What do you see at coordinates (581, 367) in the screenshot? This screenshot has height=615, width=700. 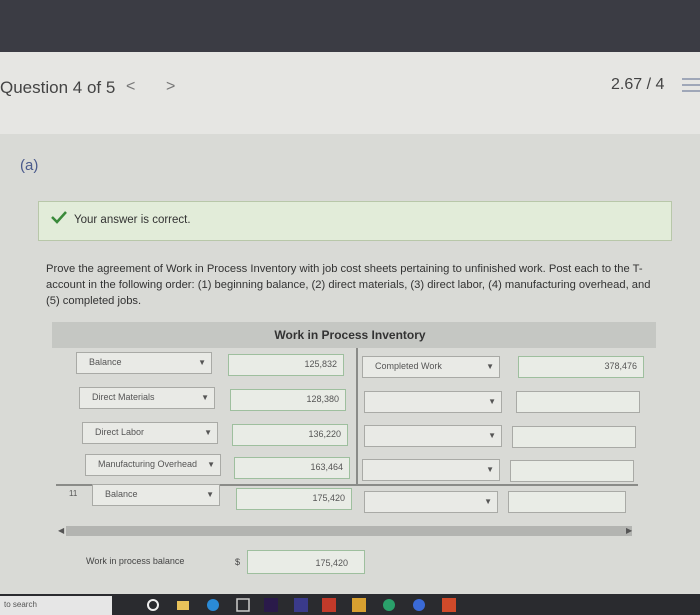 I see `credit-amount-input: 378,476` at bounding box center [581, 367].